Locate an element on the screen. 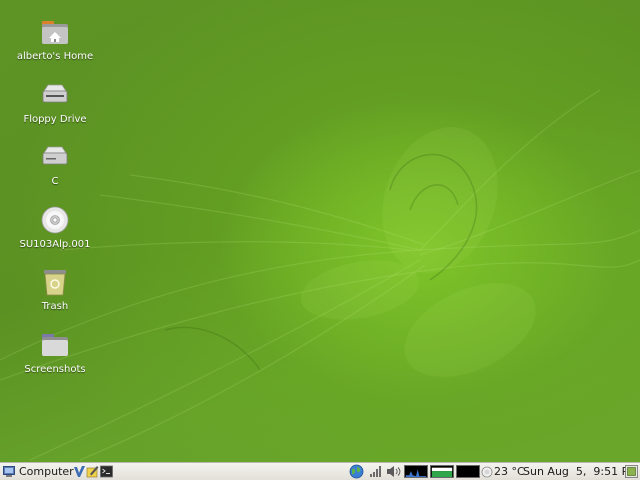 The height and width of the screenshot is (480, 640). volume-control is located at coordinates (393, 471).